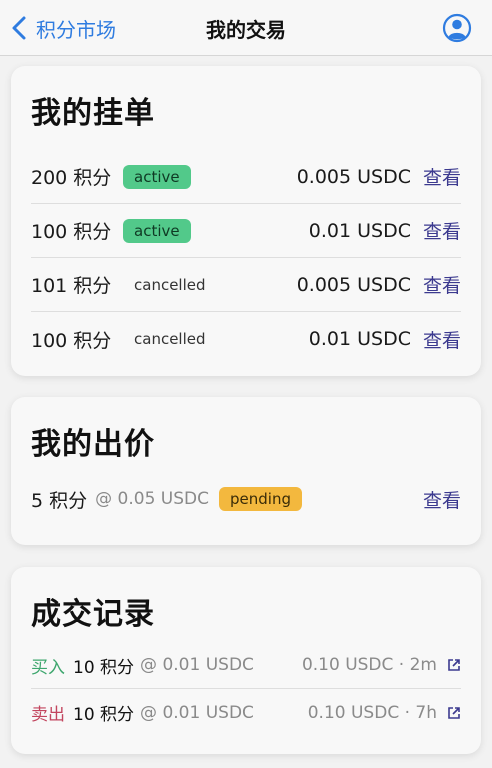  I want to click on bid-amount: 5 积分, so click(59, 500).